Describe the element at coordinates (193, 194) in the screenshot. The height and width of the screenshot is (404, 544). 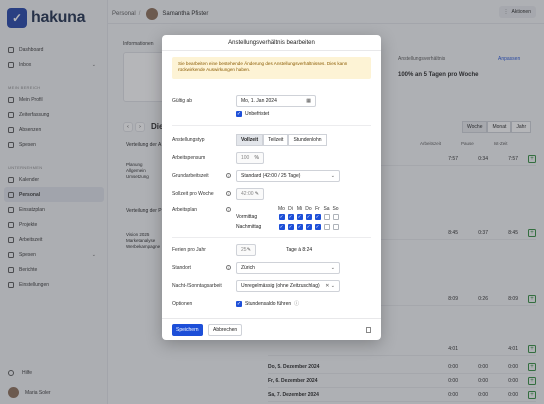
I see `target-time-label: Sollzeit pro Woche` at that location.